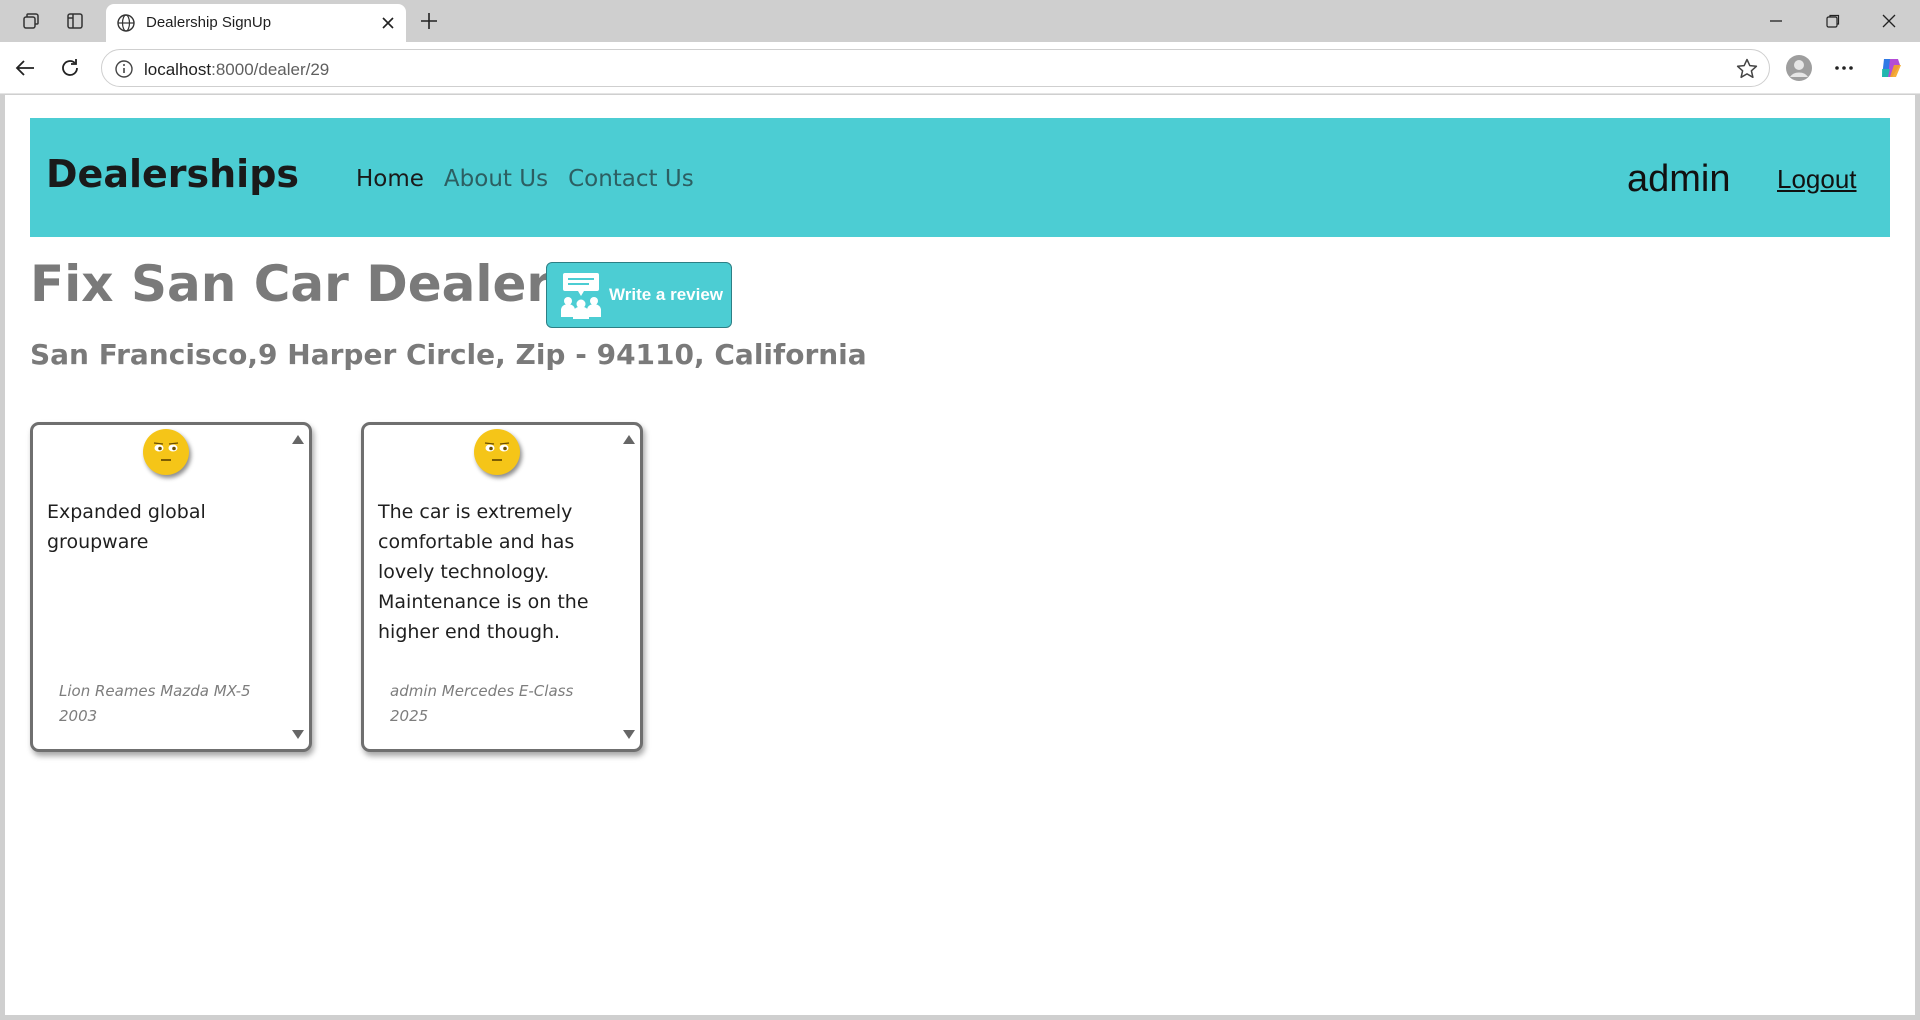 This screenshot has width=1920, height=1020. Describe the element at coordinates (1889, 21) in the screenshot. I see `close-window-icon` at that location.